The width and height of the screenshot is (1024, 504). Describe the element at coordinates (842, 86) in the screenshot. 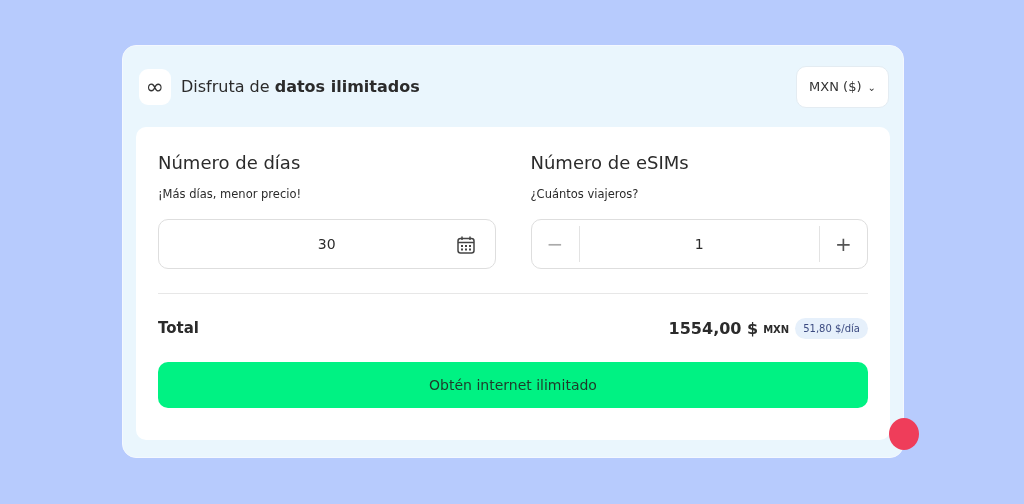

I see `currency-dropdown: MXN ($) ⌄` at that location.